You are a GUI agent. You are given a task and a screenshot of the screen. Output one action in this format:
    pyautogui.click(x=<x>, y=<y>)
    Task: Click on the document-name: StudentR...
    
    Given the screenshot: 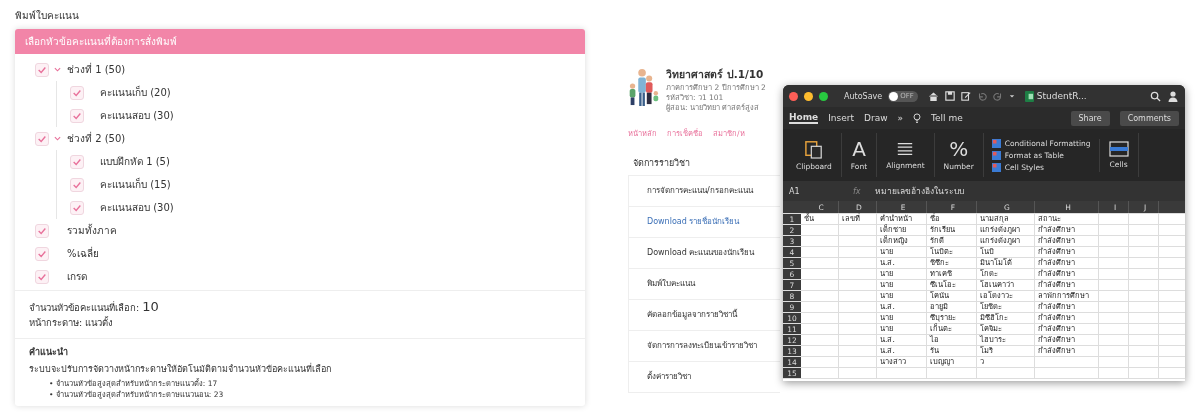 What is the action you would take?
    pyautogui.click(x=1061, y=96)
    